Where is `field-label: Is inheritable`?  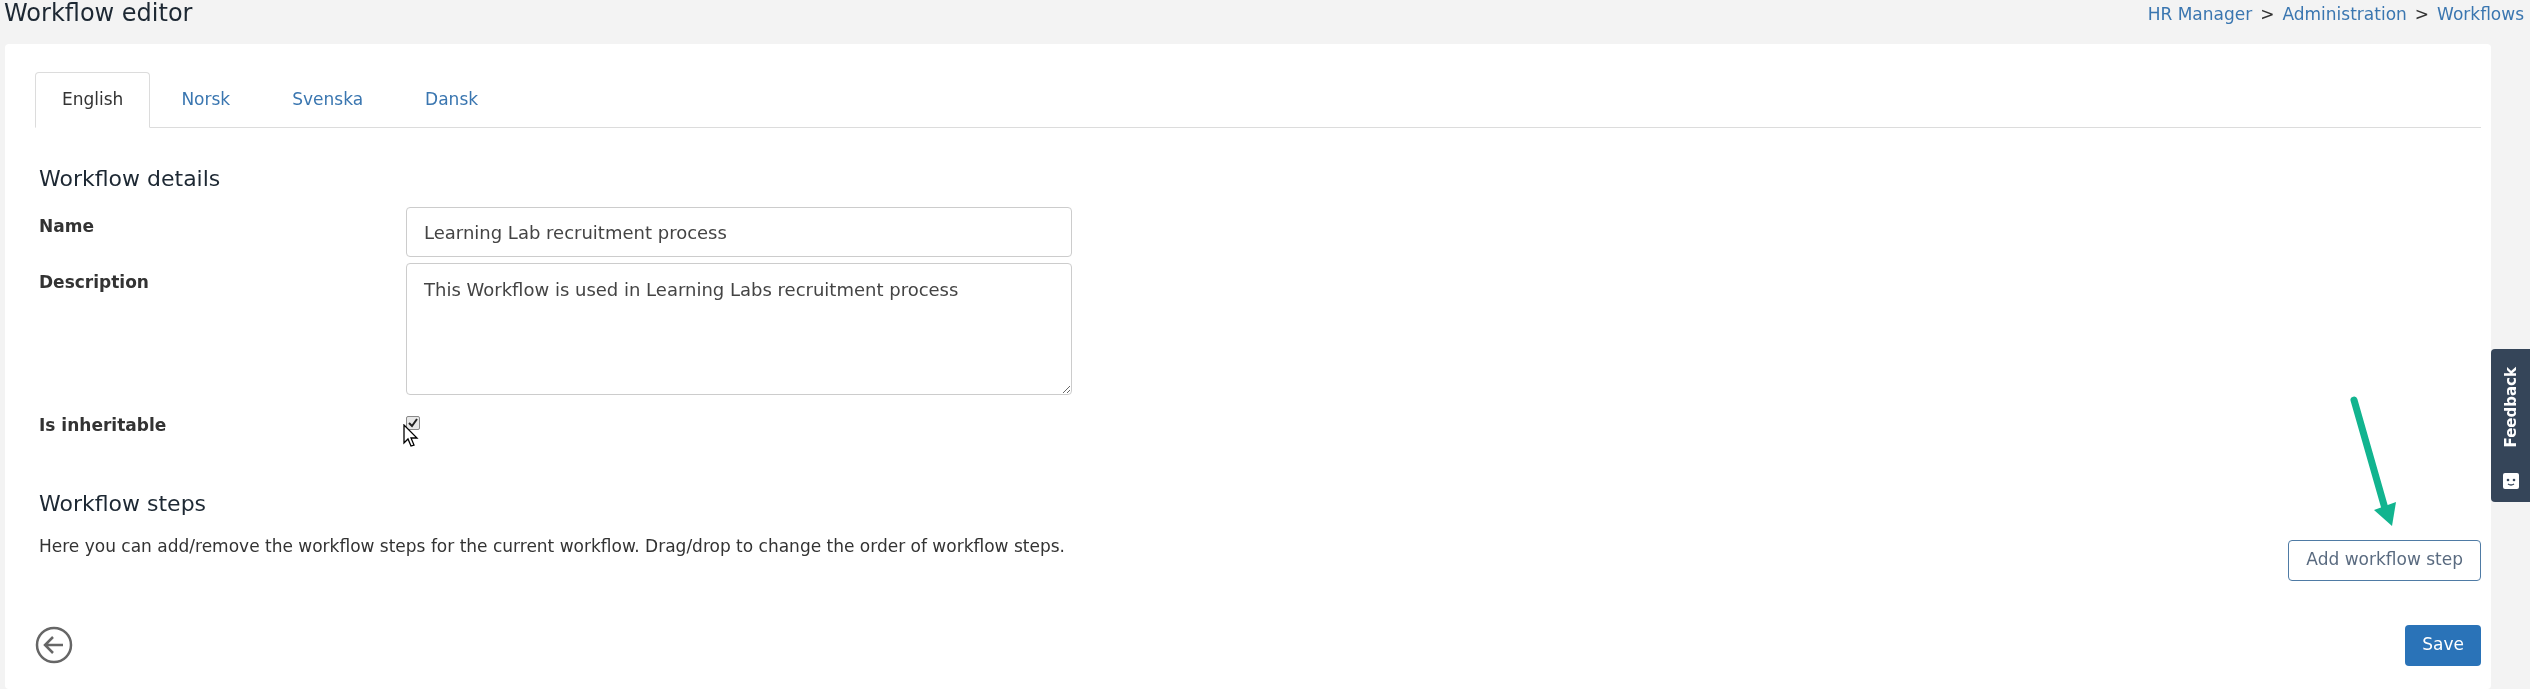
field-label: Is inheritable is located at coordinates (103, 425).